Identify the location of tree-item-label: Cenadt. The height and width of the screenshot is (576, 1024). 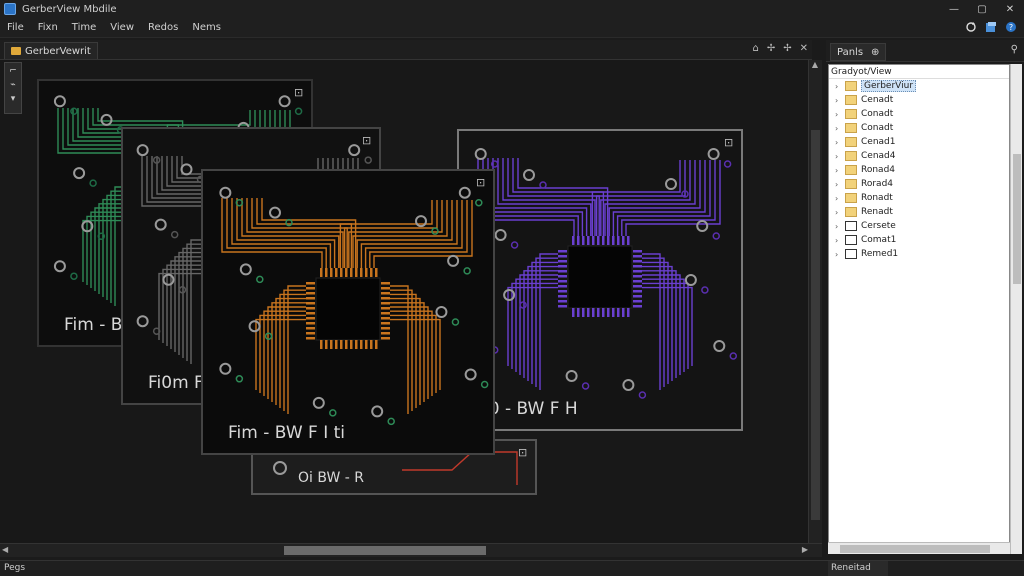
(877, 100).